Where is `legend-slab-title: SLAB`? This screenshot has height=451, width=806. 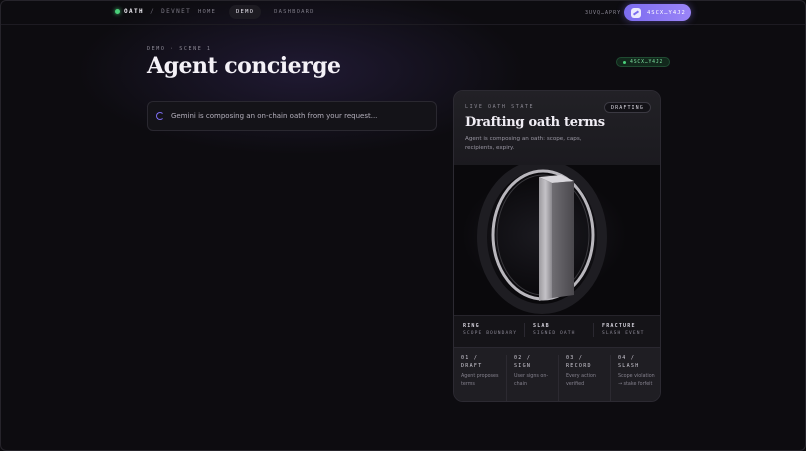 legend-slab-title: SLAB is located at coordinates (541, 326).